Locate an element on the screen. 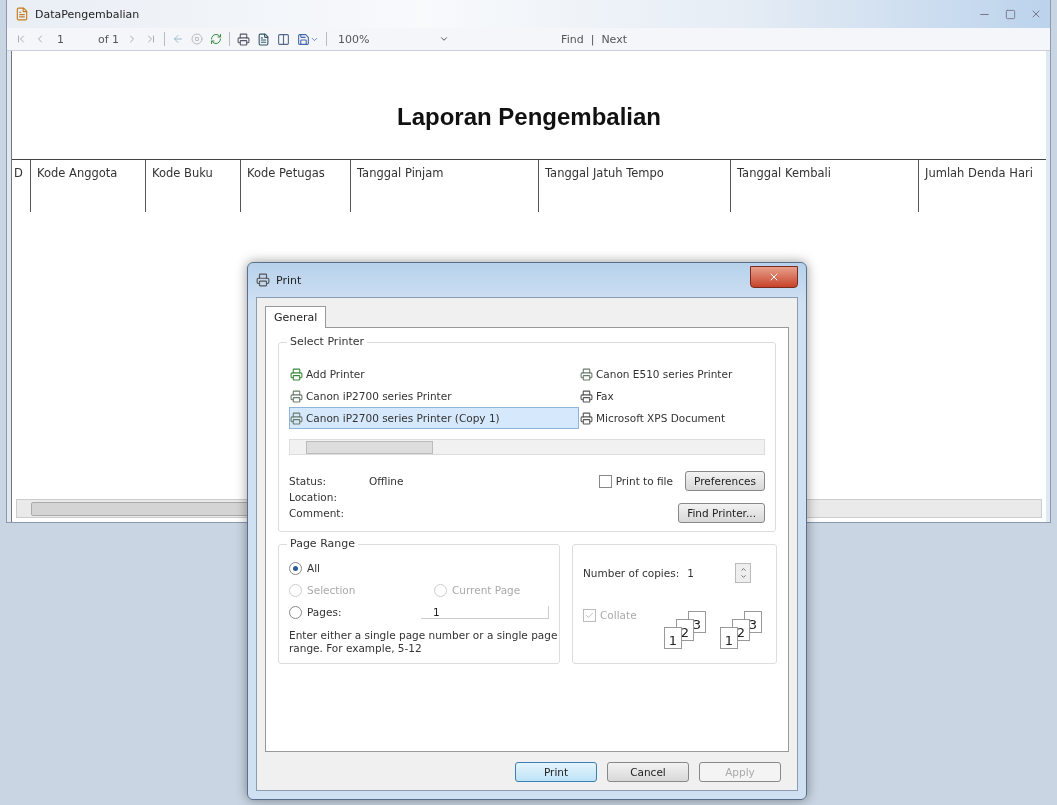  add-printer-icon is located at coordinates (296, 374).